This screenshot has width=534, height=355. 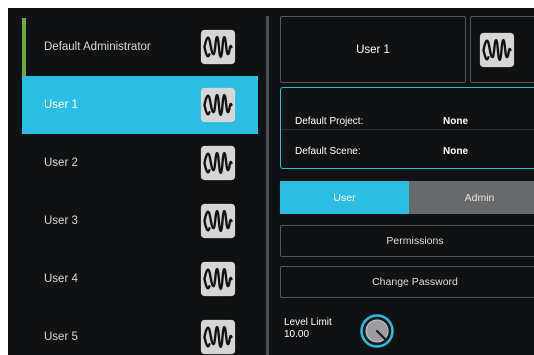 What do you see at coordinates (329, 121) in the screenshot?
I see `default-project-label: Default Project:` at bounding box center [329, 121].